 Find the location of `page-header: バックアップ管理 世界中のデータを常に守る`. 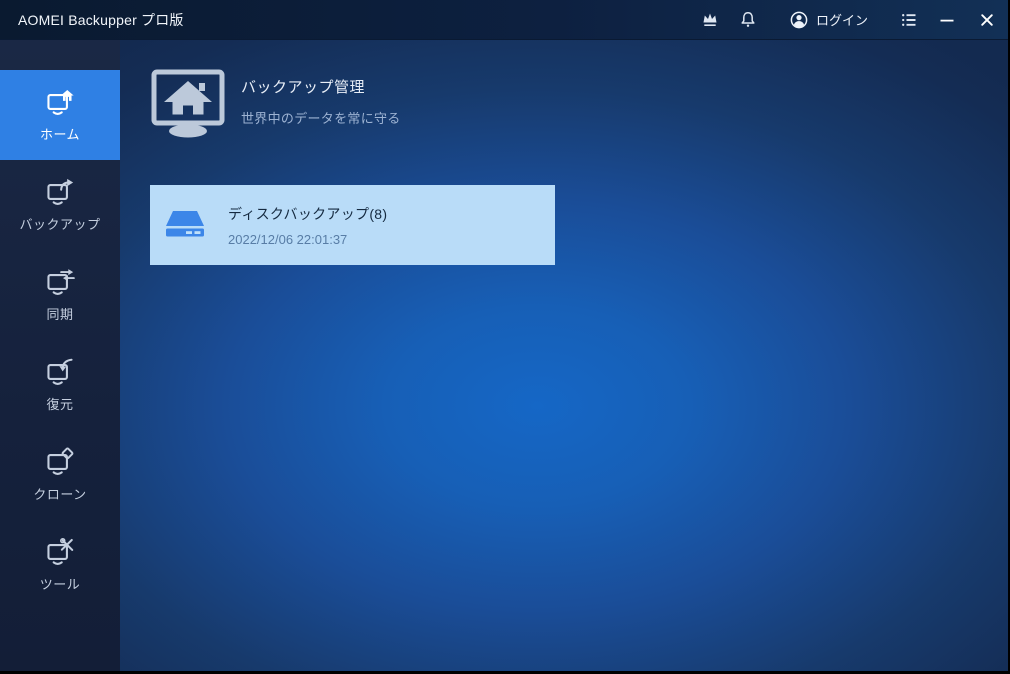

page-header: バックアップ管理 世界中のデータを常に守る is located at coordinates (275, 104).